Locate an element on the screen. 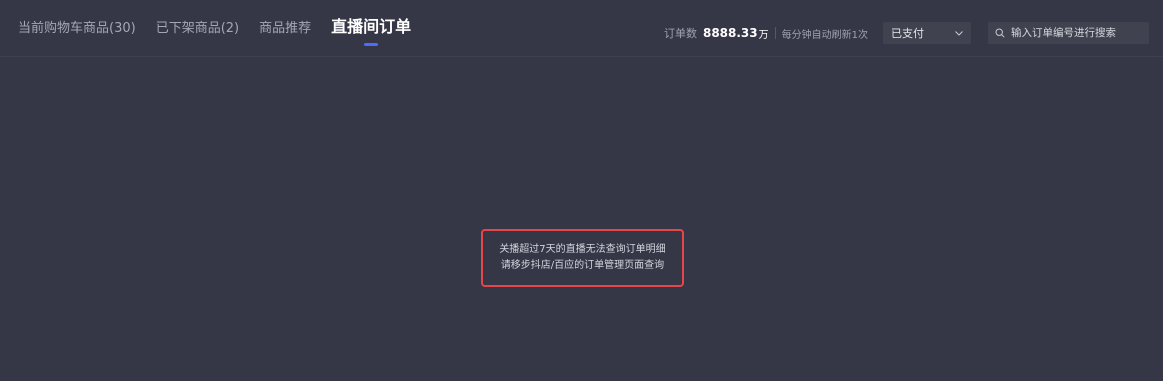 The width and height of the screenshot is (1163, 381). tab-cart-products: 当前购物车商品(30) is located at coordinates (77, 29).